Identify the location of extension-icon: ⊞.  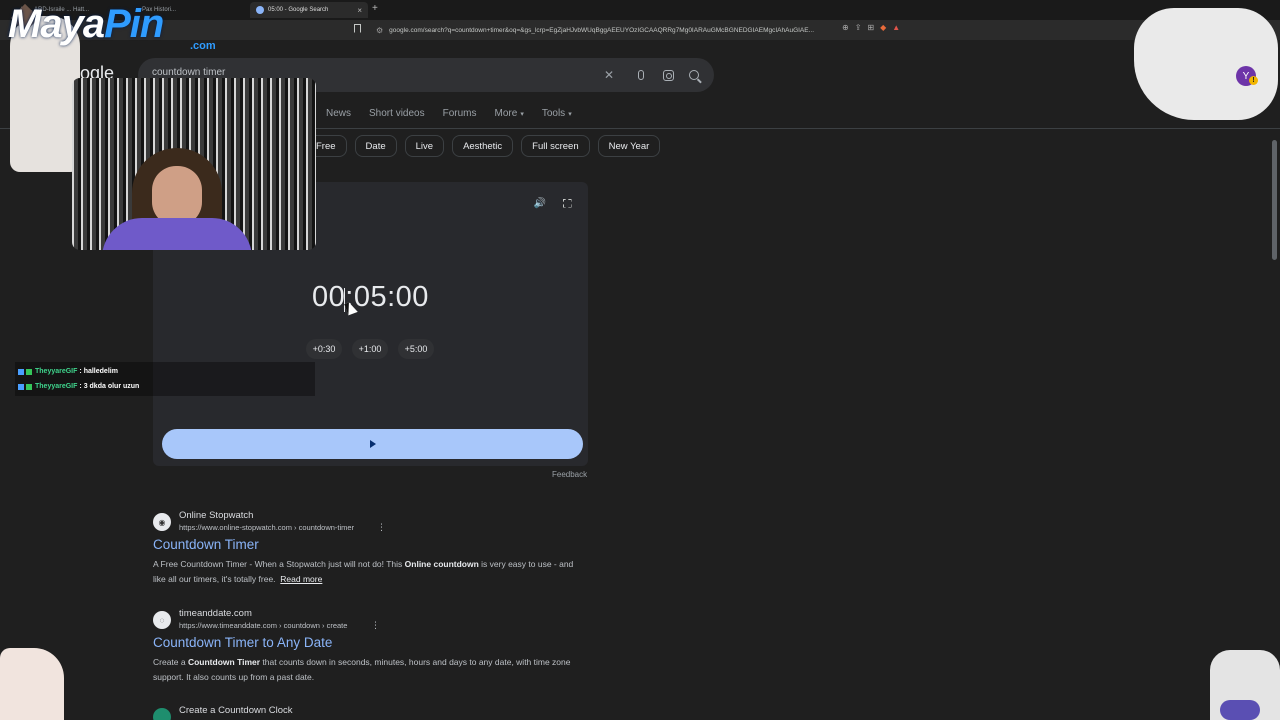
(870, 27).